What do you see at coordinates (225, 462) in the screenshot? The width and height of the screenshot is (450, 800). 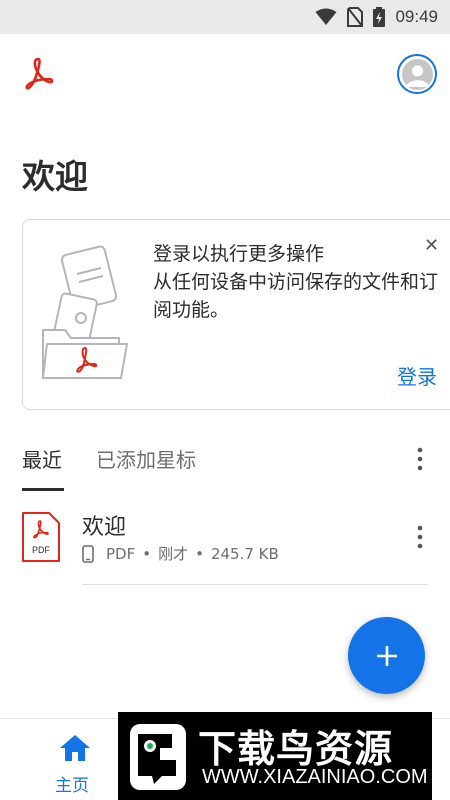 I see `file-tabs: 最近 已添加星标` at bounding box center [225, 462].